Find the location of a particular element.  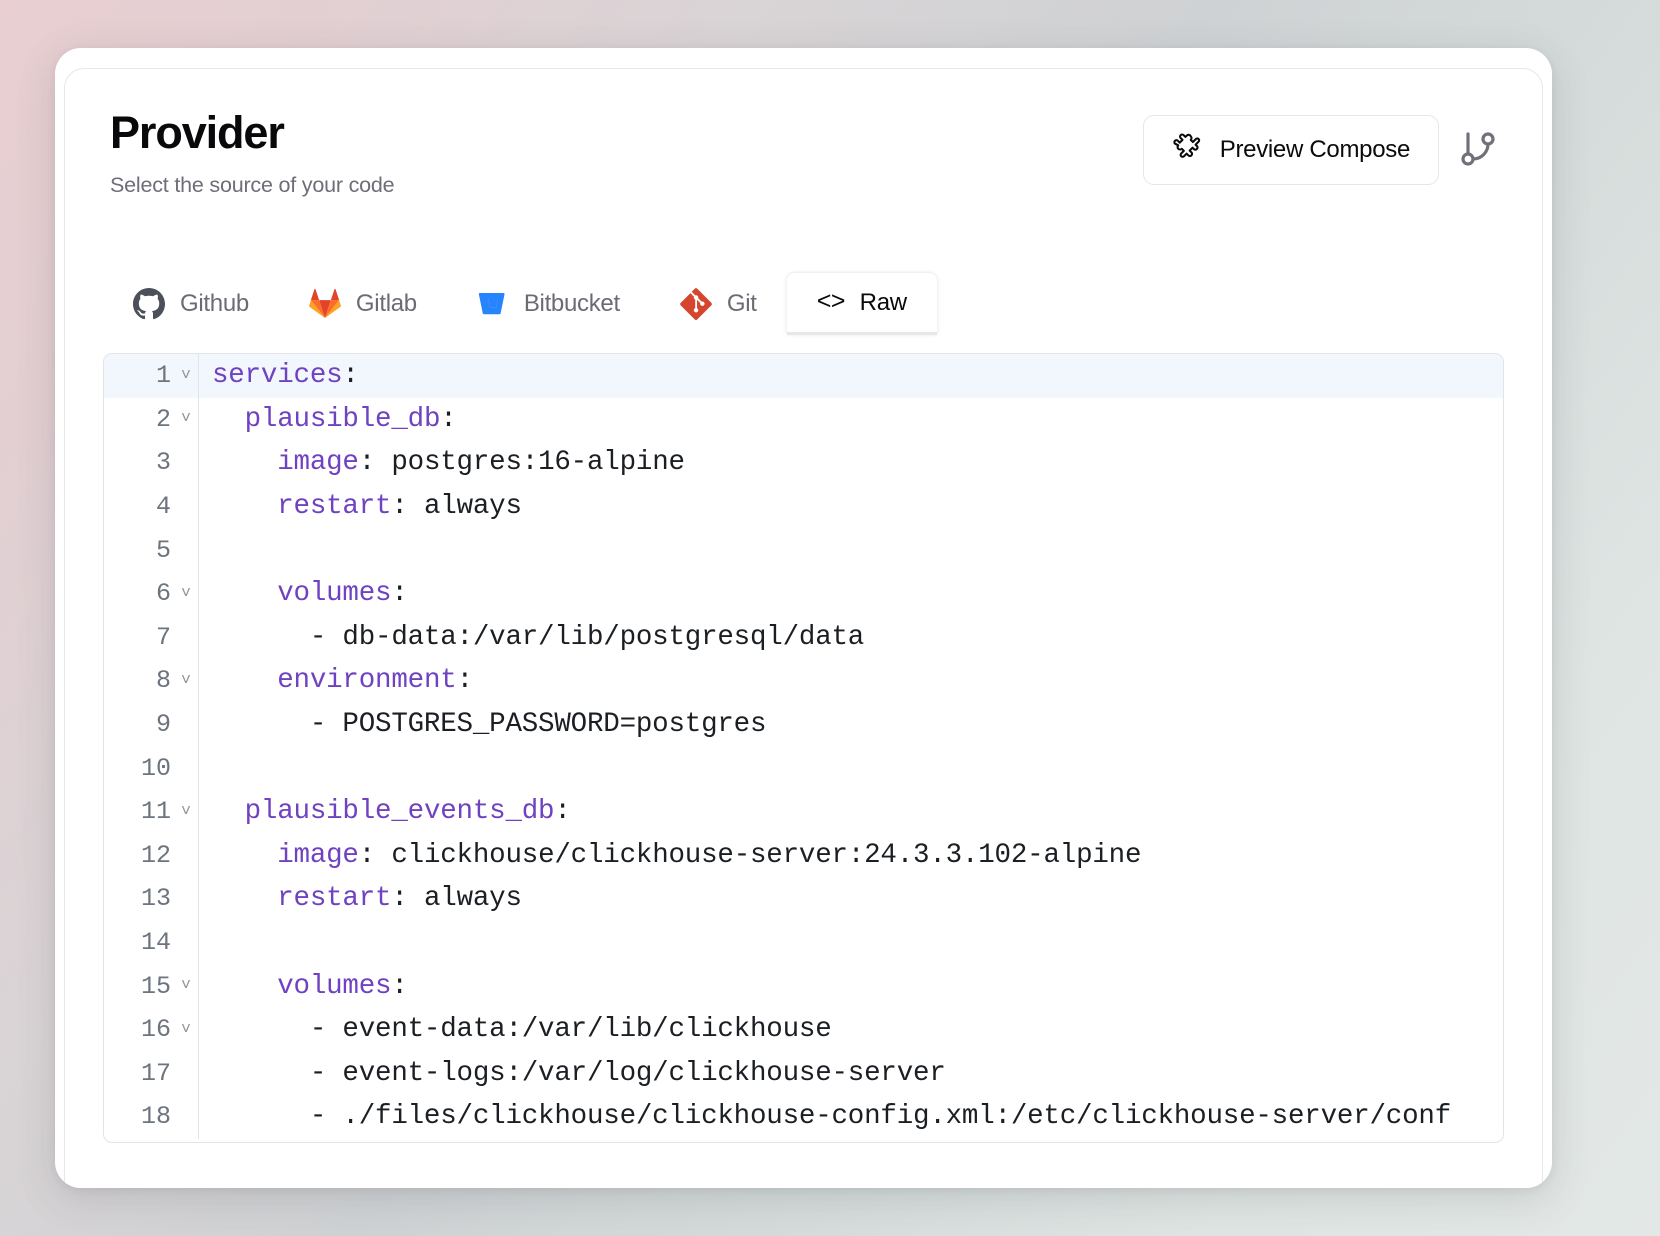

code-line: 13 restart: always is located at coordinates (803, 899).